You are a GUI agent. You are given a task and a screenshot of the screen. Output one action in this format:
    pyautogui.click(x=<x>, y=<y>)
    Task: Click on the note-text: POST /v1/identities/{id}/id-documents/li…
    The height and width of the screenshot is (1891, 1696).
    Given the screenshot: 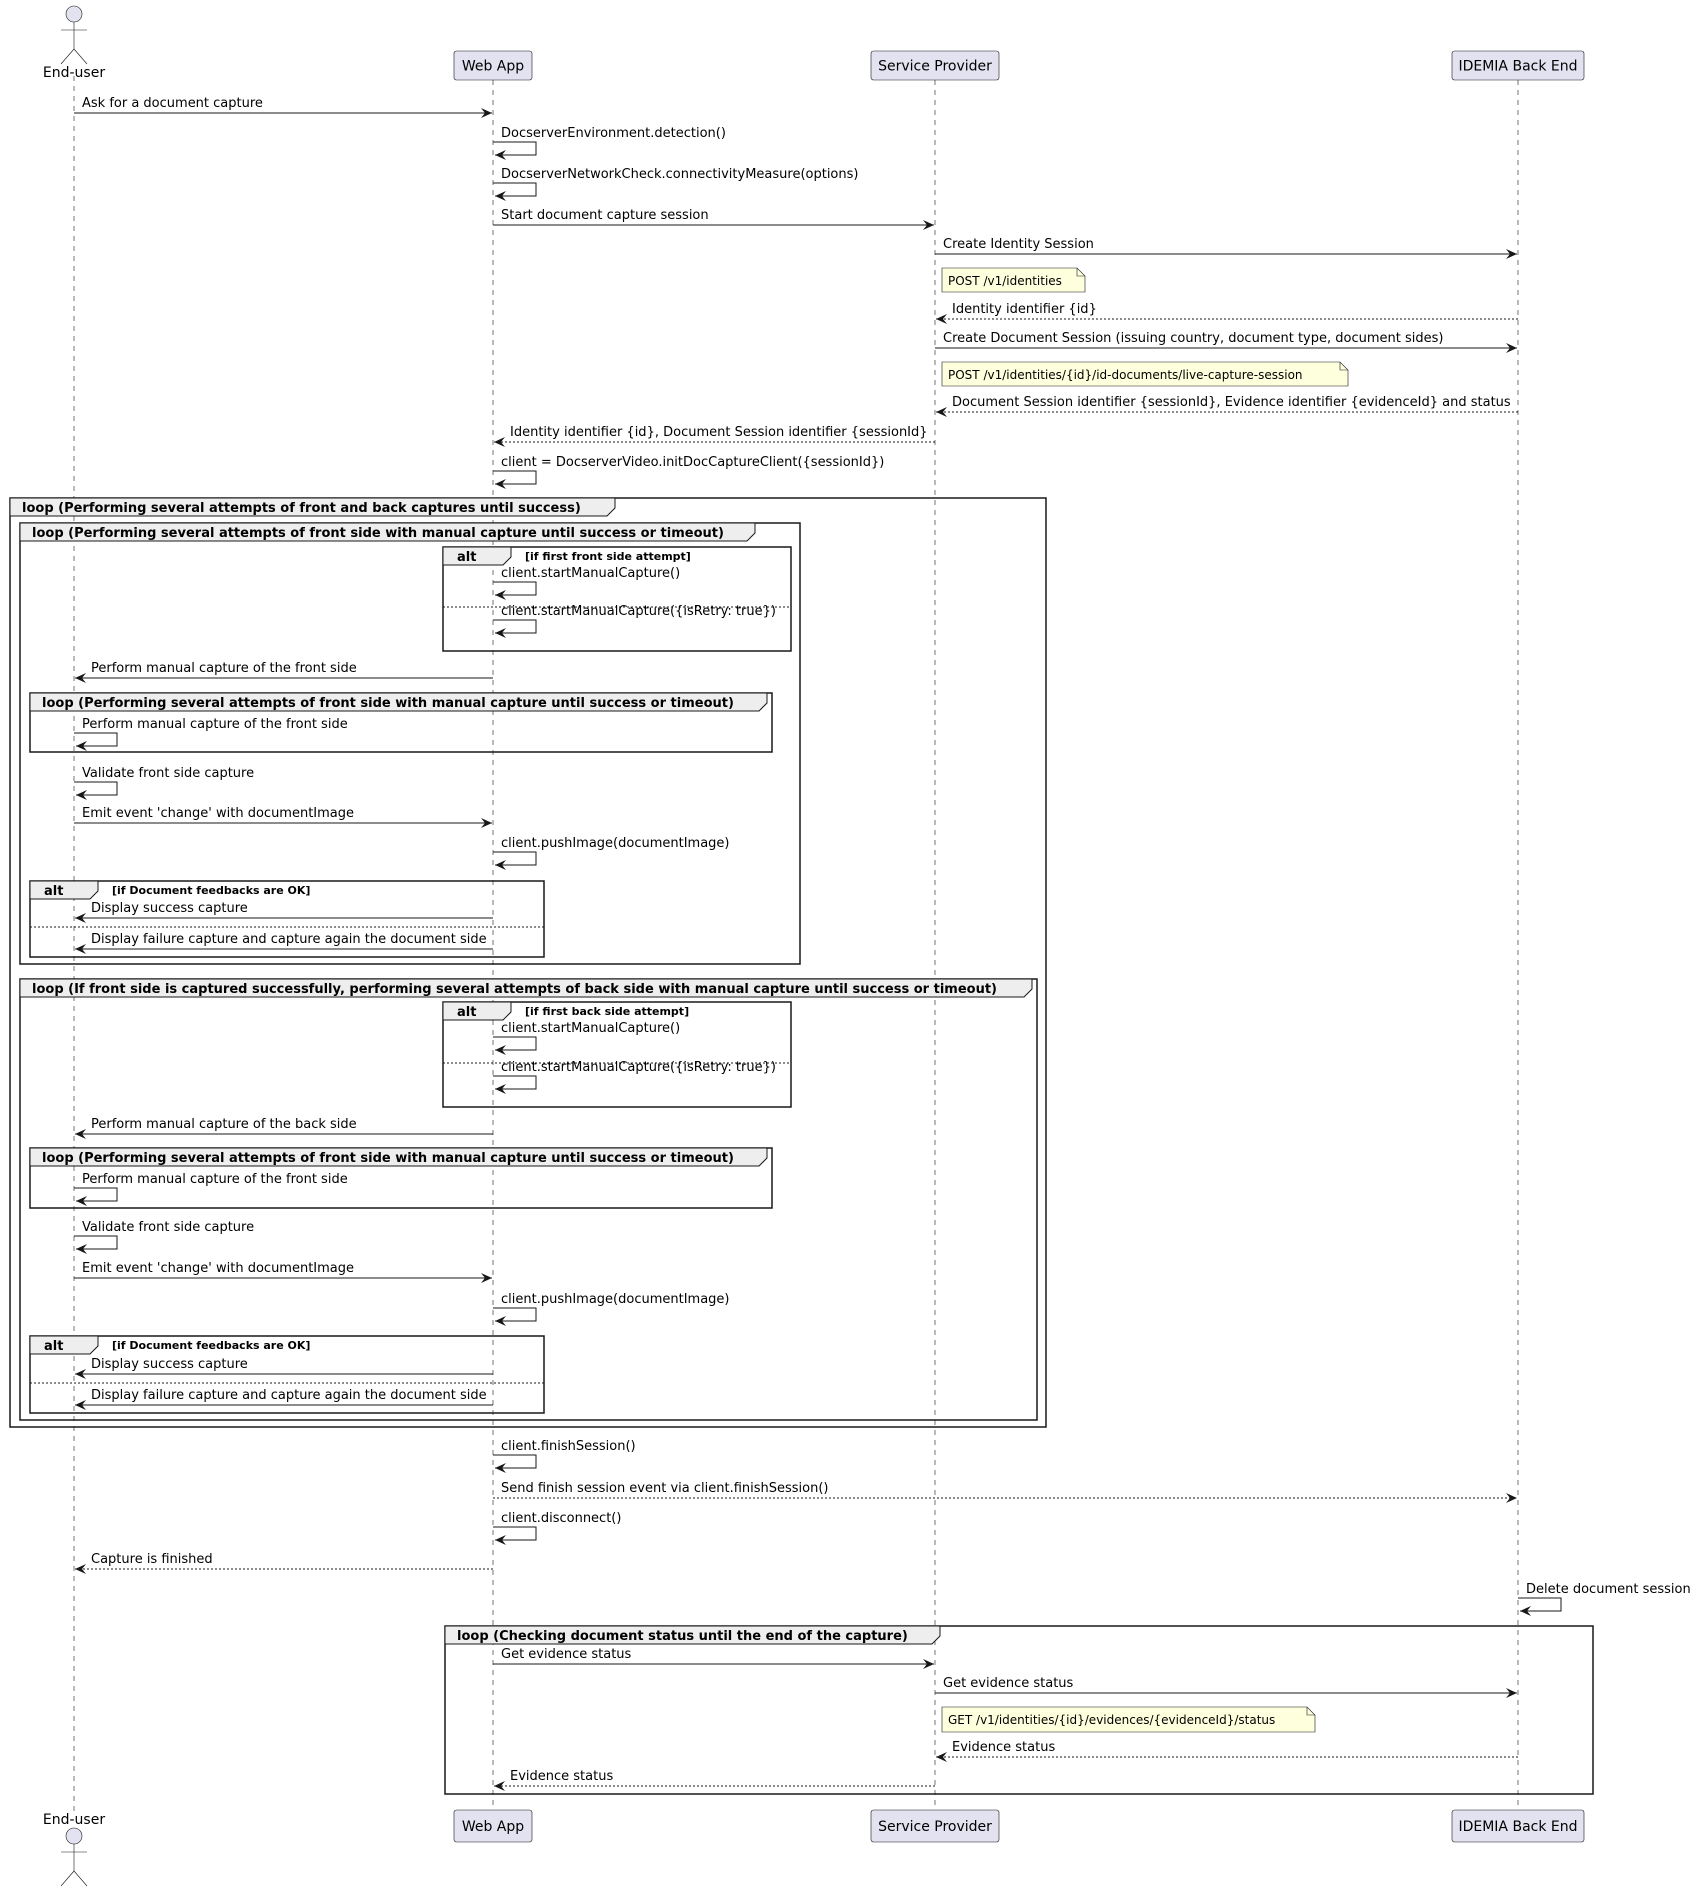 What is the action you would take?
    pyautogui.click(x=1125, y=375)
    